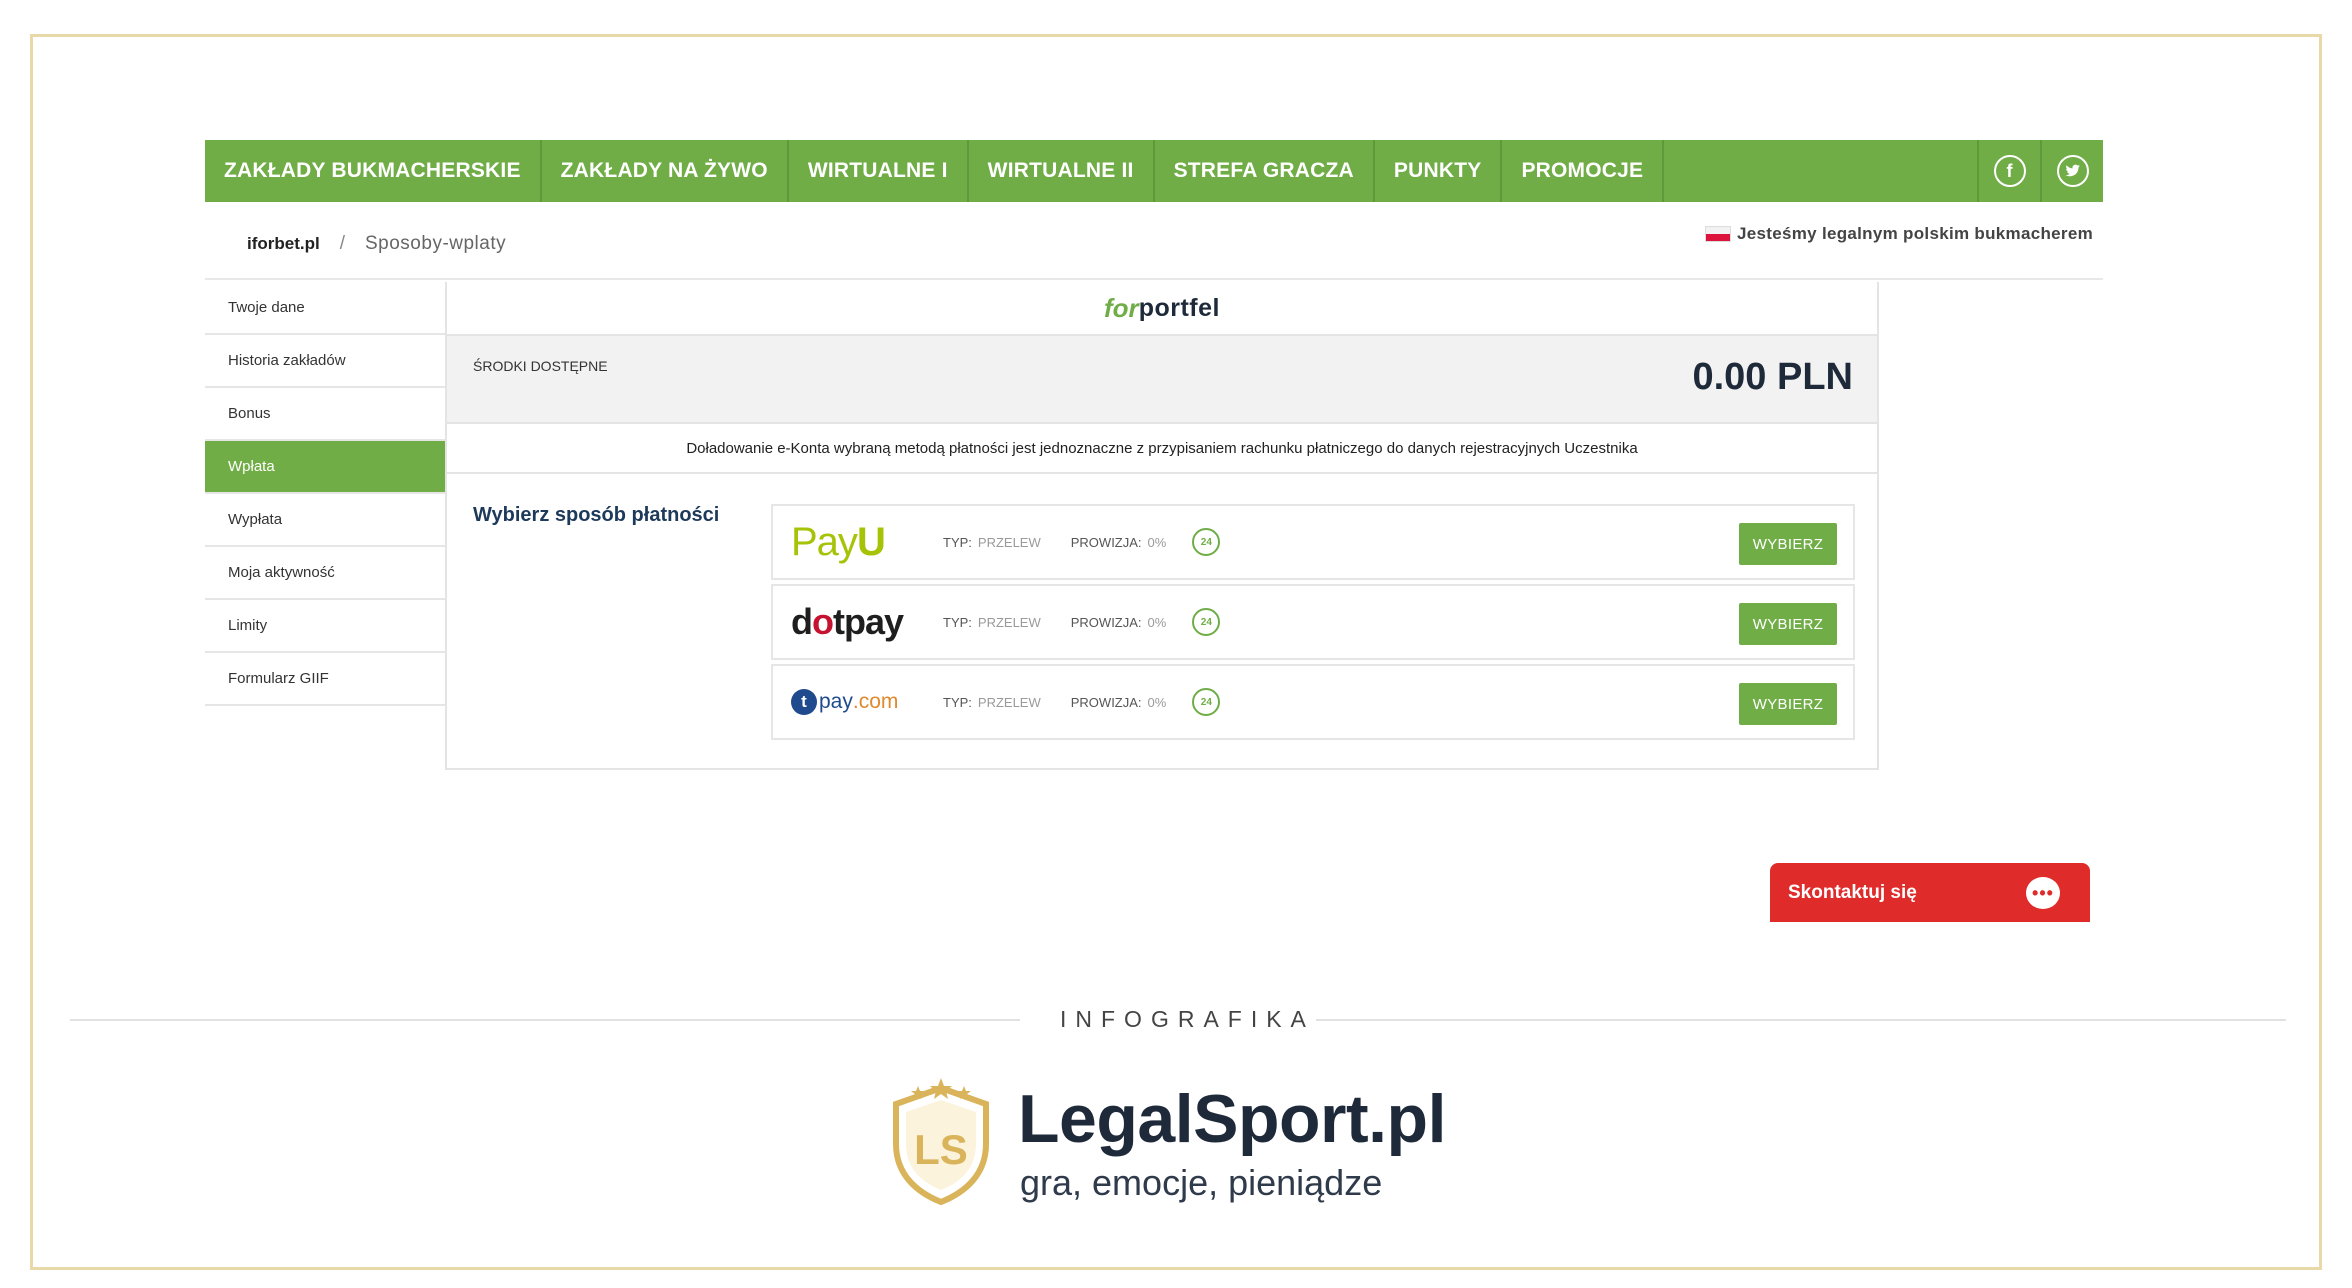 Image resolution: width=2352 pixels, height=1288 pixels. What do you see at coordinates (325, 626) in the screenshot?
I see `sidebar-item-limity: Limity` at bounding box center [325, 626].